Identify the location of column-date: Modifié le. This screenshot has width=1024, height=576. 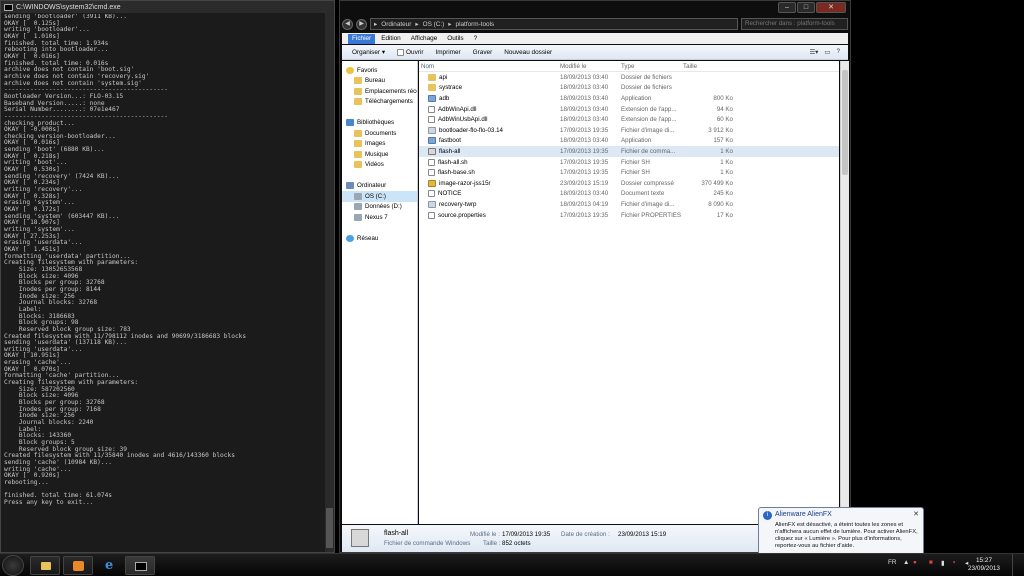
(590, 66).